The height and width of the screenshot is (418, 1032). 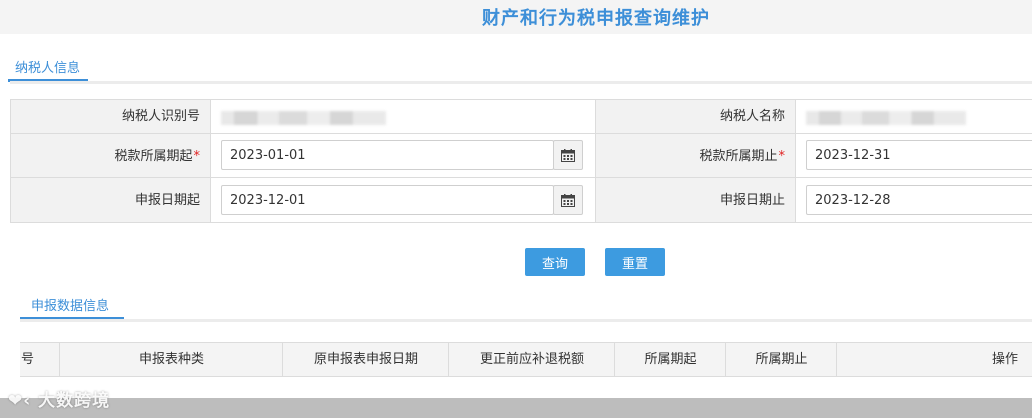 What do you see at coordinates (365, 359) in the screenshot?
I see `column-header-original-date: 原申报表申报日期` at bounding box center [365, 359].